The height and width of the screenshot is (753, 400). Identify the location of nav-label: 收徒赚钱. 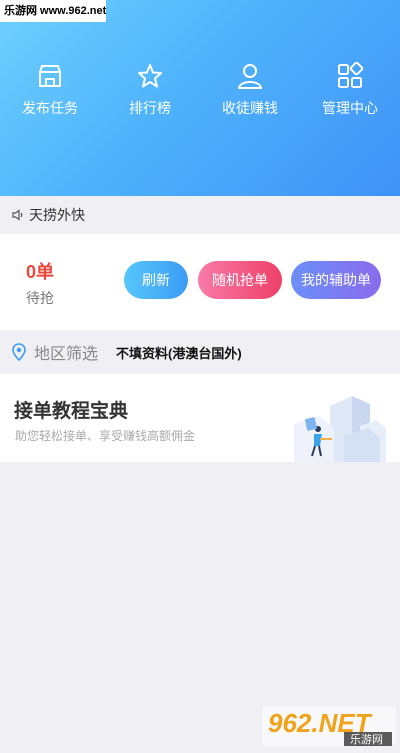
(250, 108).